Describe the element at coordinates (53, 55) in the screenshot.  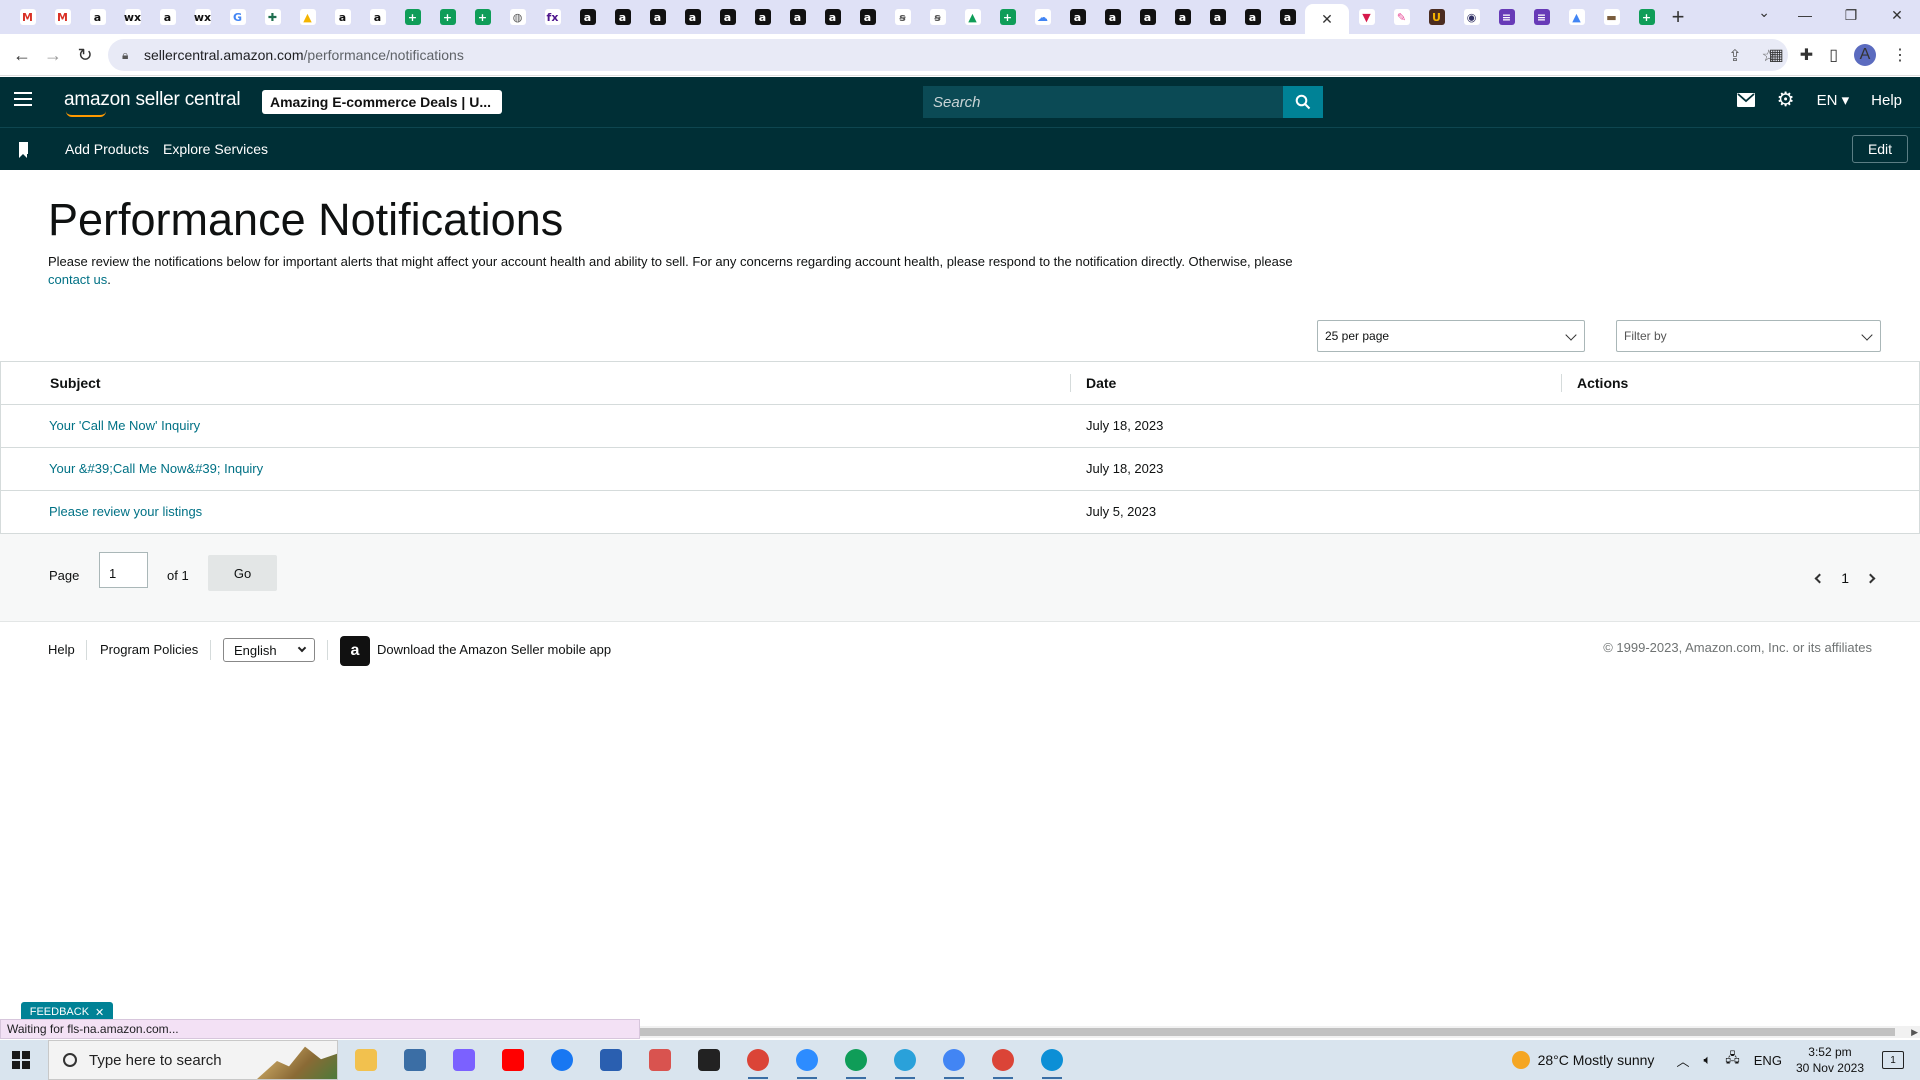
I see `forward-icon: →` at that location.